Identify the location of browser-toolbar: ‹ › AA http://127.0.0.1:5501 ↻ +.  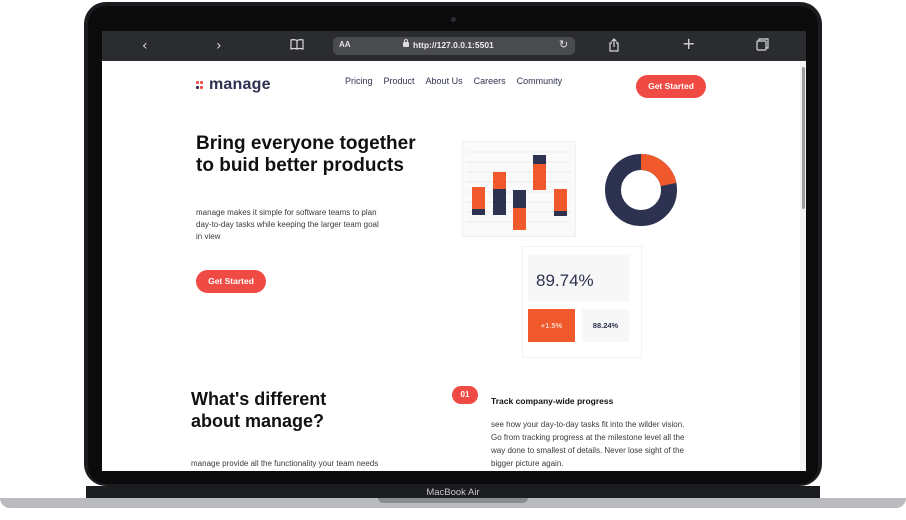
(454, 46).